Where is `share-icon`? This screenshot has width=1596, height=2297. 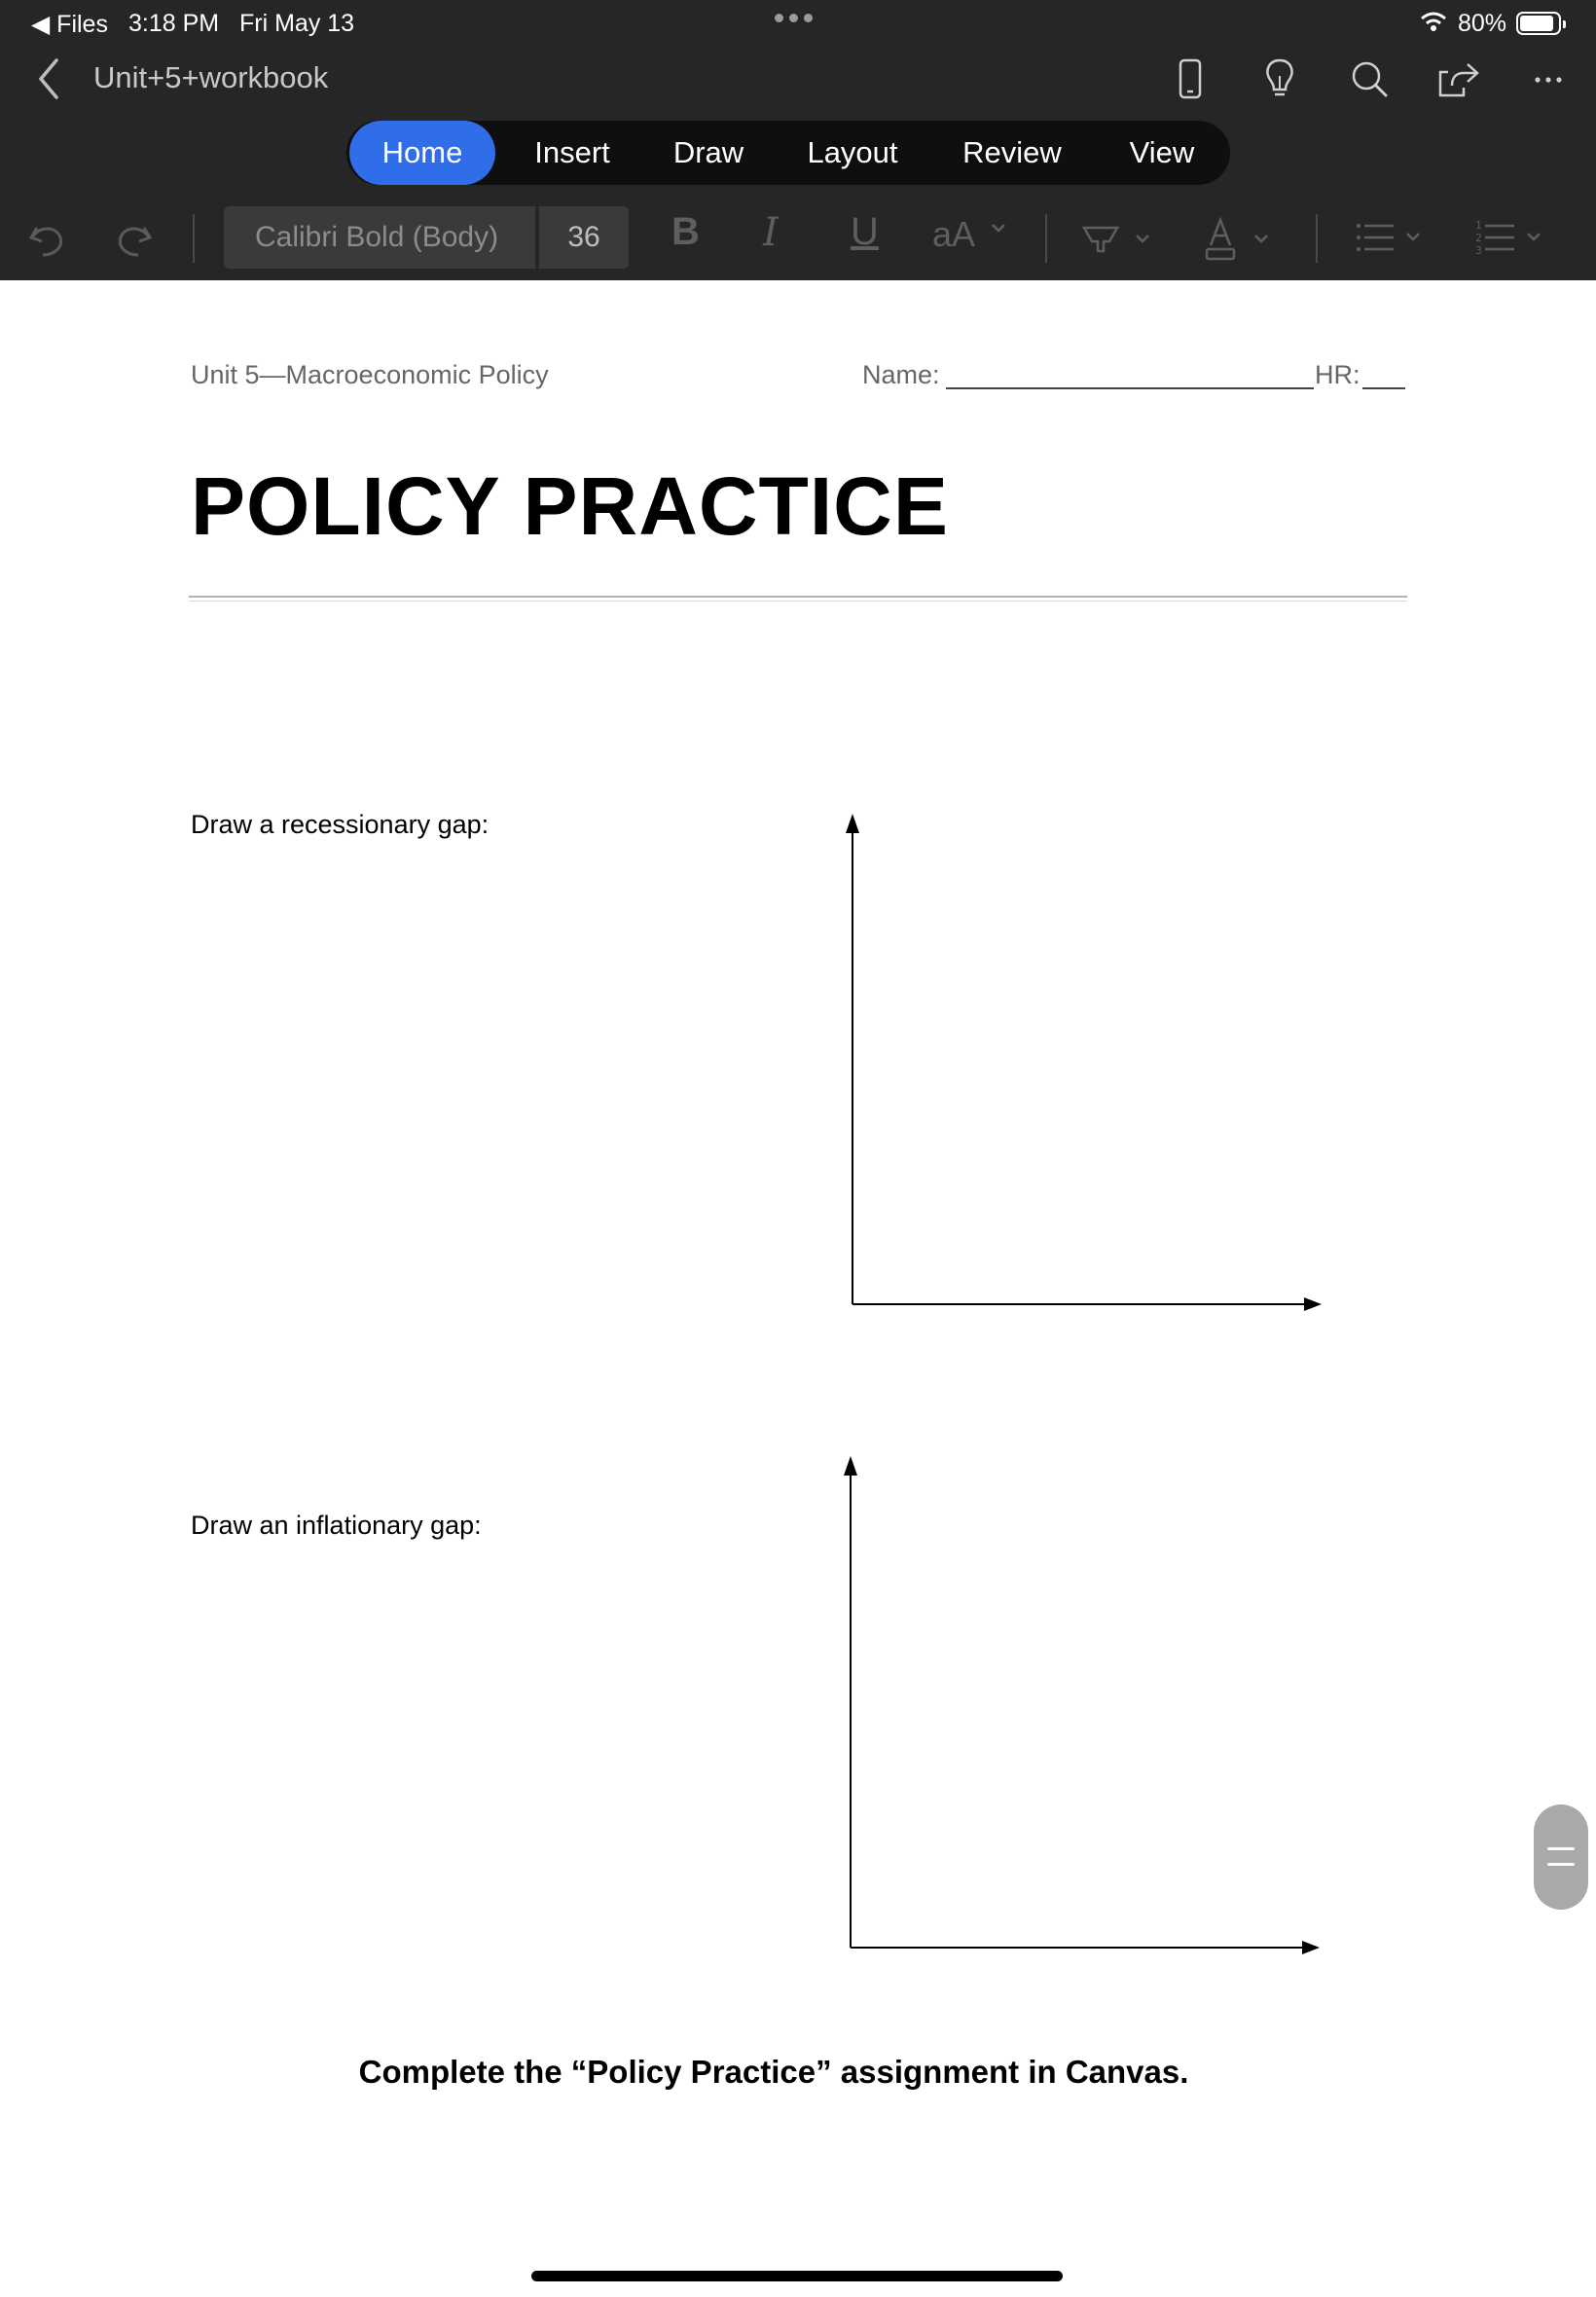 share-icon is located at coordinates (1458, 79).